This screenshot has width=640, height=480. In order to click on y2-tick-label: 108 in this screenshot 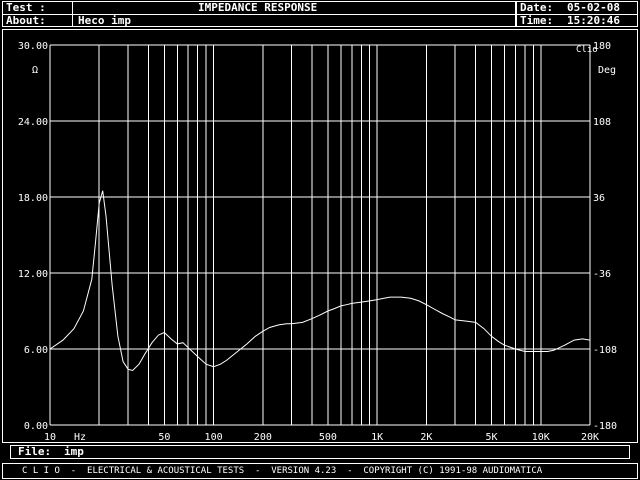, I will do `click(602, 122)`.